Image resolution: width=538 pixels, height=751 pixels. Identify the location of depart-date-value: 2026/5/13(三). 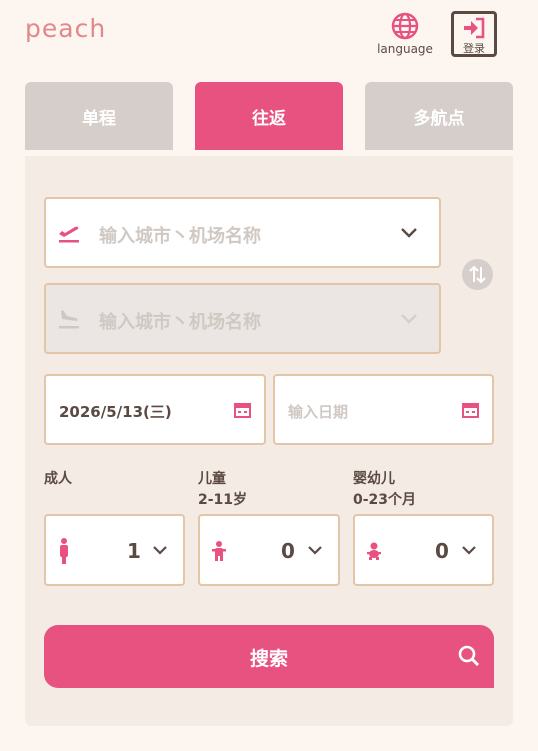
(115, 412).